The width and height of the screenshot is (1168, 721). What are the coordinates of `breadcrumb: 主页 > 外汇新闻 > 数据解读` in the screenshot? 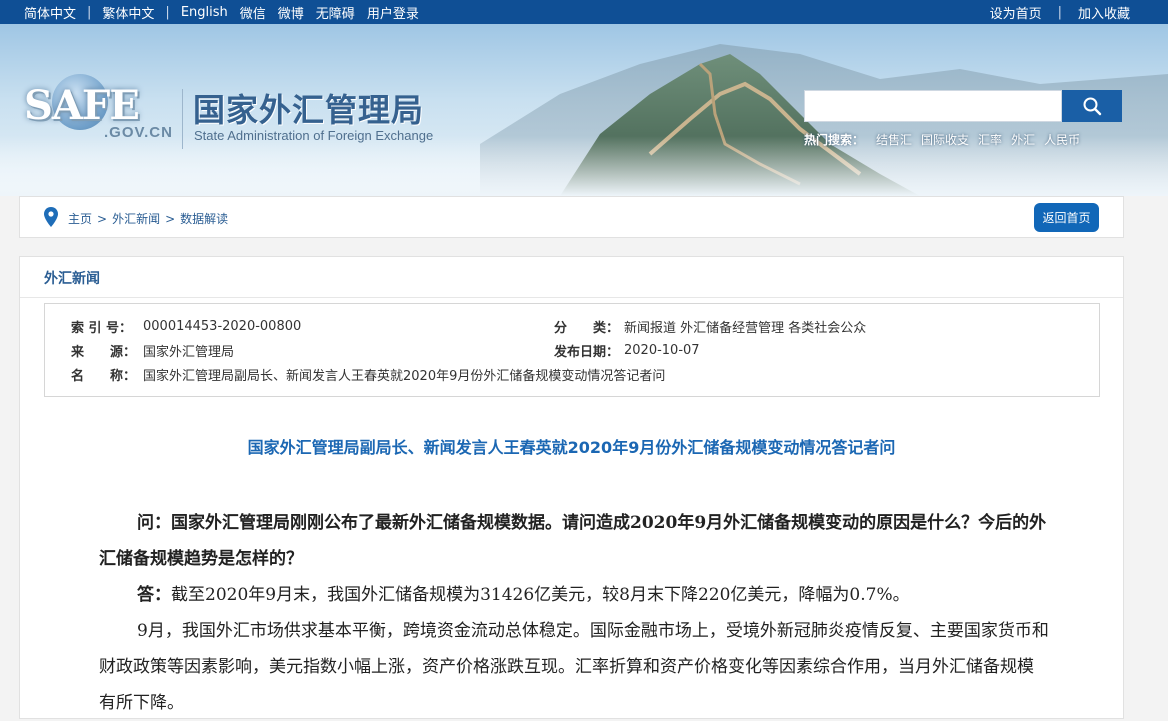 It's located at (148, 218).